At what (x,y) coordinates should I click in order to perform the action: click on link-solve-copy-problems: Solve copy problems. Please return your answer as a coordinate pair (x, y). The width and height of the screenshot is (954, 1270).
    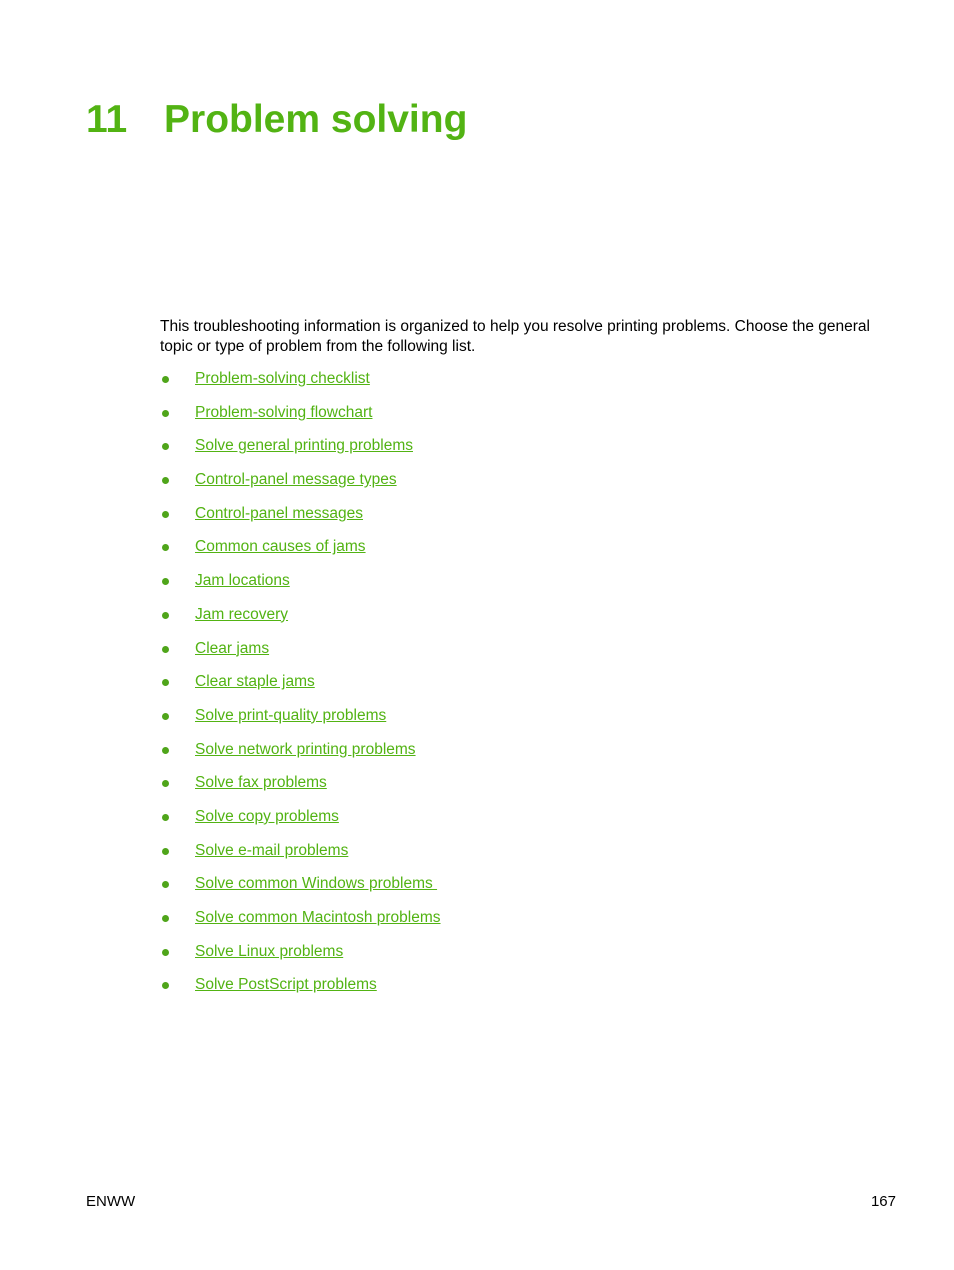
    Looking at the image, I should click on (267, 816).